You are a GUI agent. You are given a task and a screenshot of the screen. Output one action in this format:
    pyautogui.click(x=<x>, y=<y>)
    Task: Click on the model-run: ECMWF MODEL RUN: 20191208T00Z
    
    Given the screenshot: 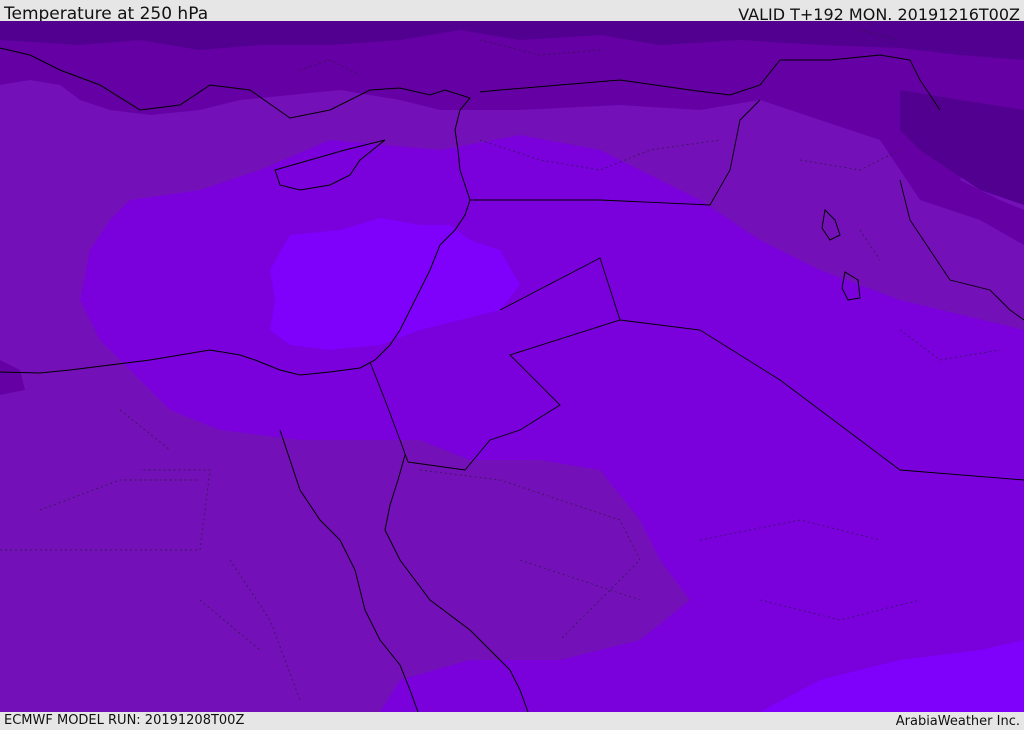 What is the action you would take?
    pyautogui.click(x=124, y=720)
    